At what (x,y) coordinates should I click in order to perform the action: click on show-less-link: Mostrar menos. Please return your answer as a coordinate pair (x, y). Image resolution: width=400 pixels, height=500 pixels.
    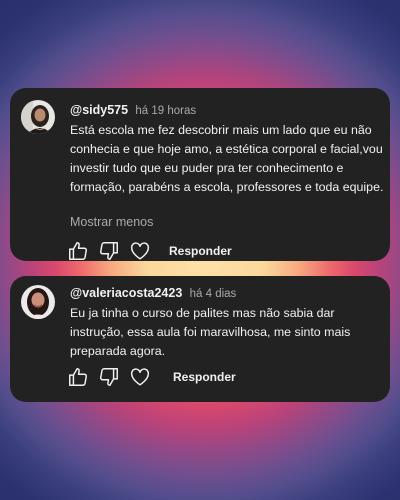
    Looking at the image, I should click on (111, 222).